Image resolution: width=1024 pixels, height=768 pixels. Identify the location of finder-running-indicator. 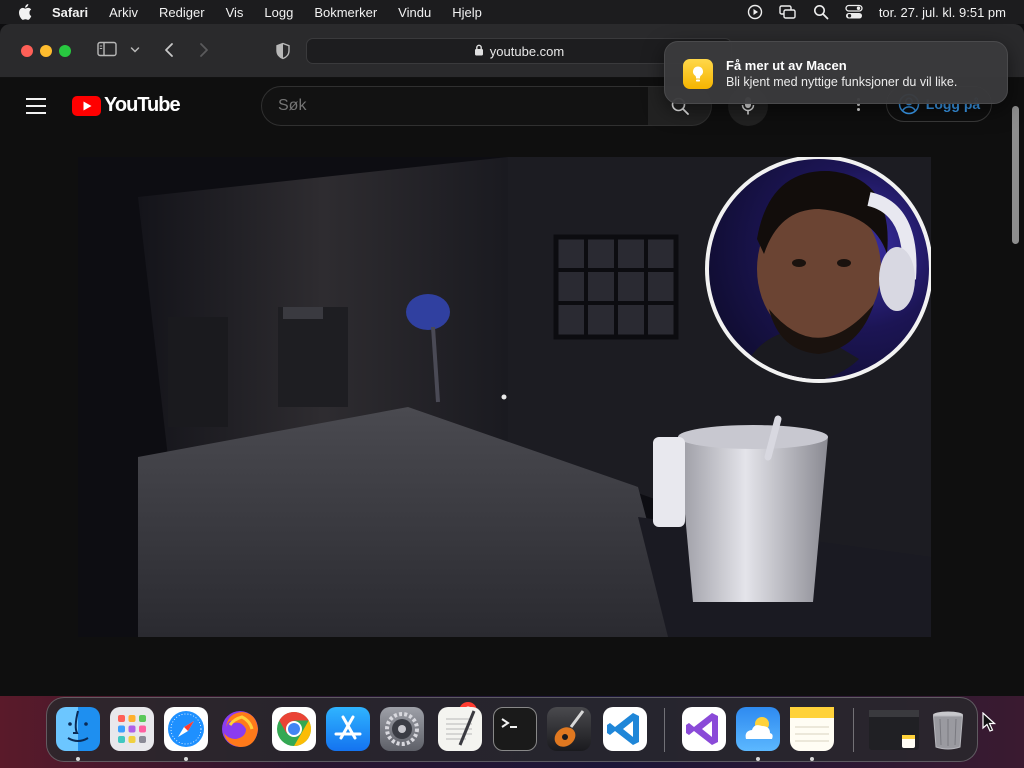
(78, 759).